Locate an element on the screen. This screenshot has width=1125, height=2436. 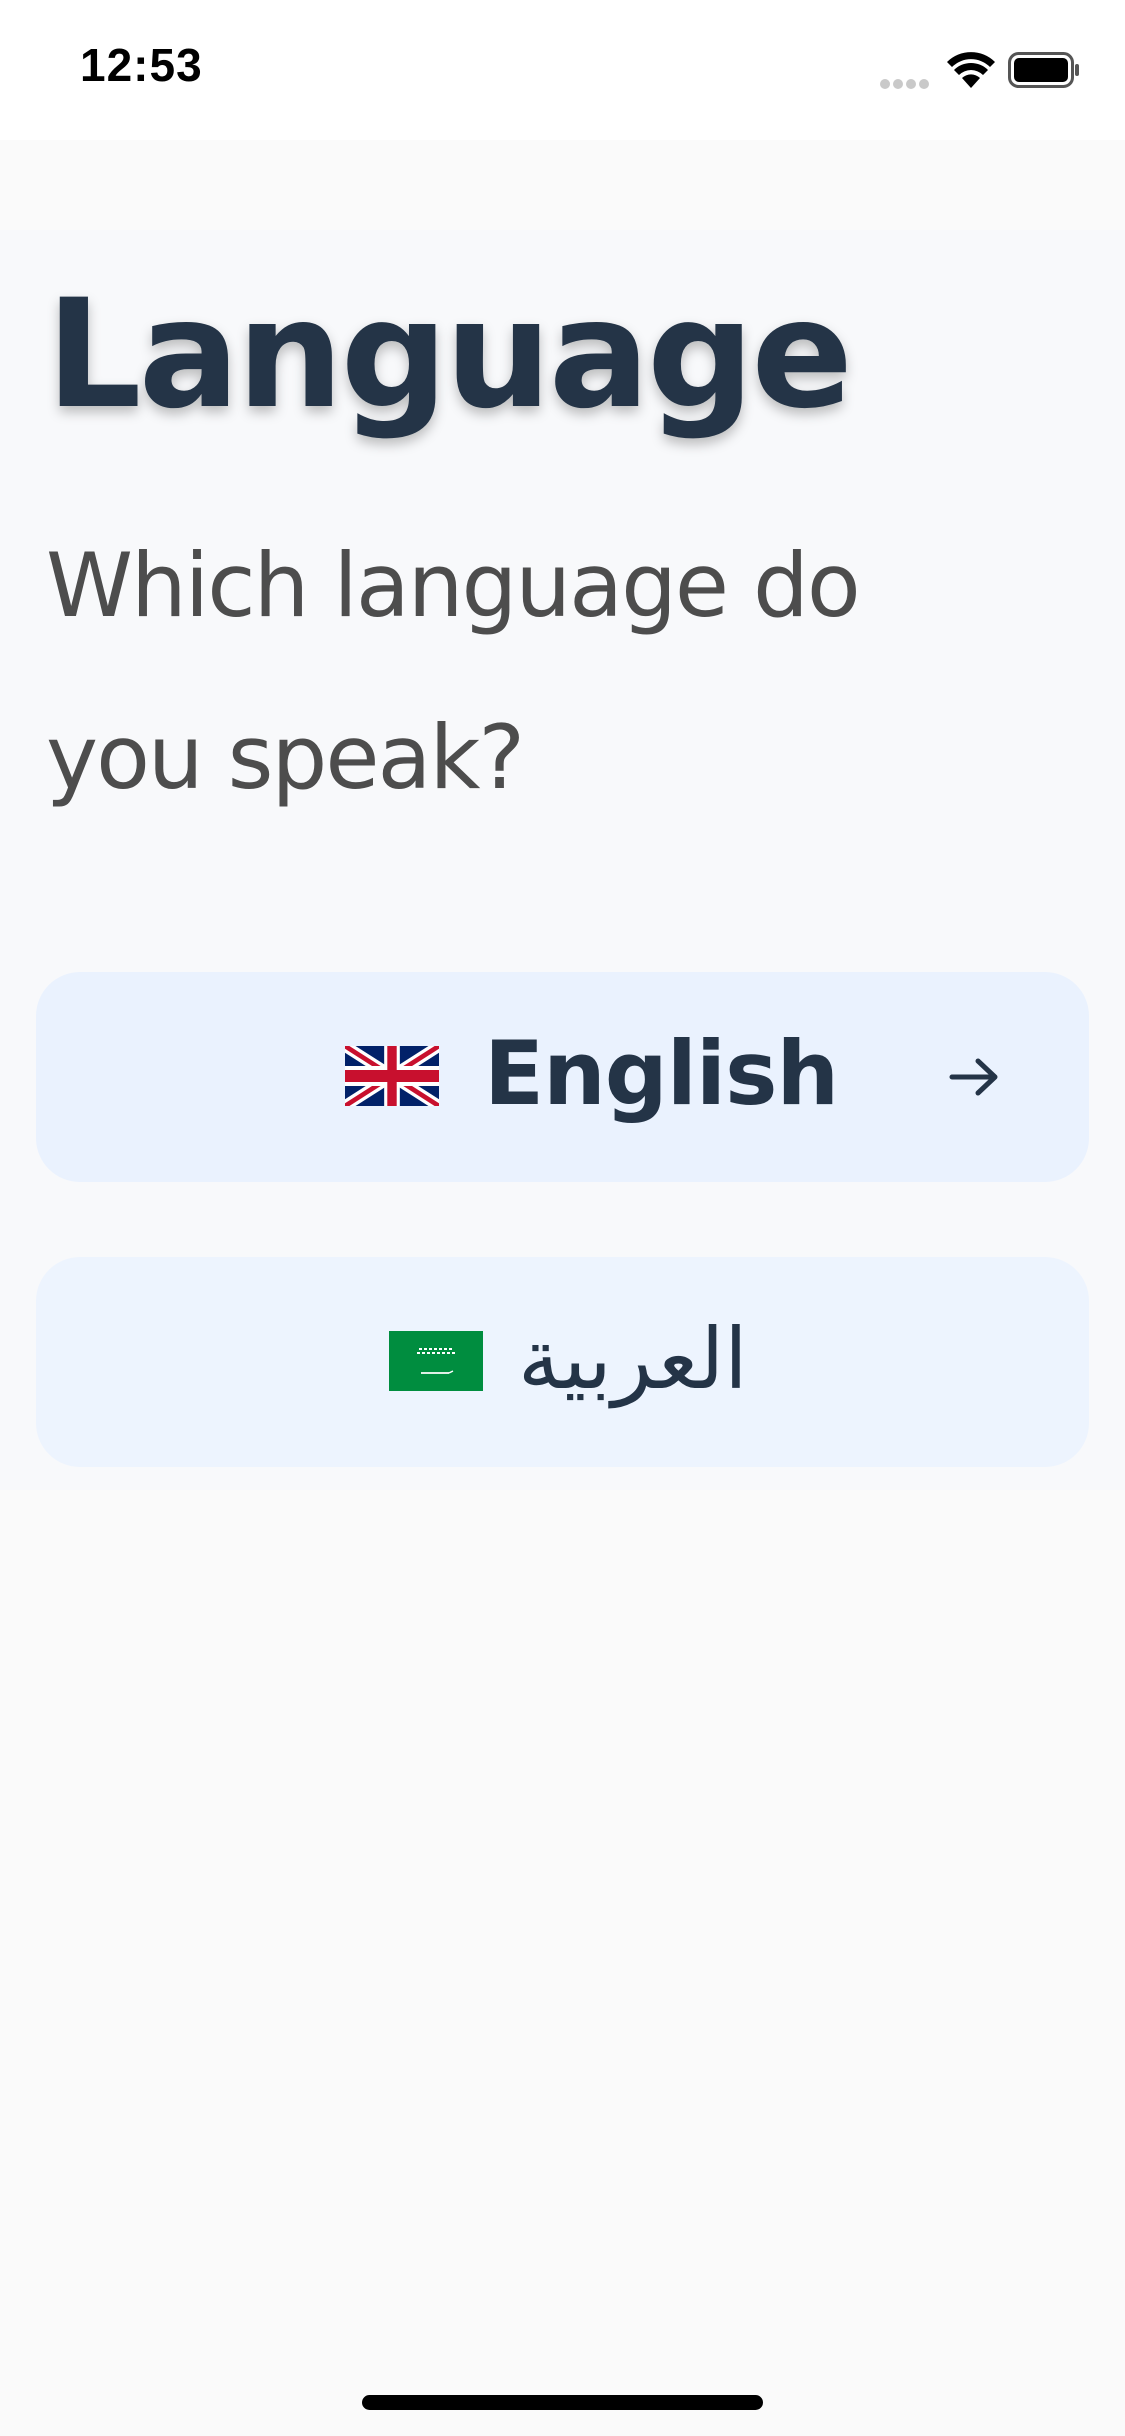
arabic-language-button: العربية is located at coordinates (562, 1362).